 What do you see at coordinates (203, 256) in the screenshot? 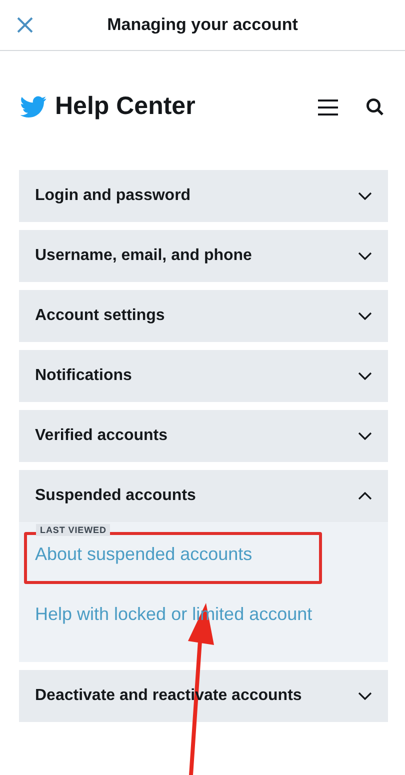
I see `accordion-header: Username, email, and phone` at bounding box center [203, 256].